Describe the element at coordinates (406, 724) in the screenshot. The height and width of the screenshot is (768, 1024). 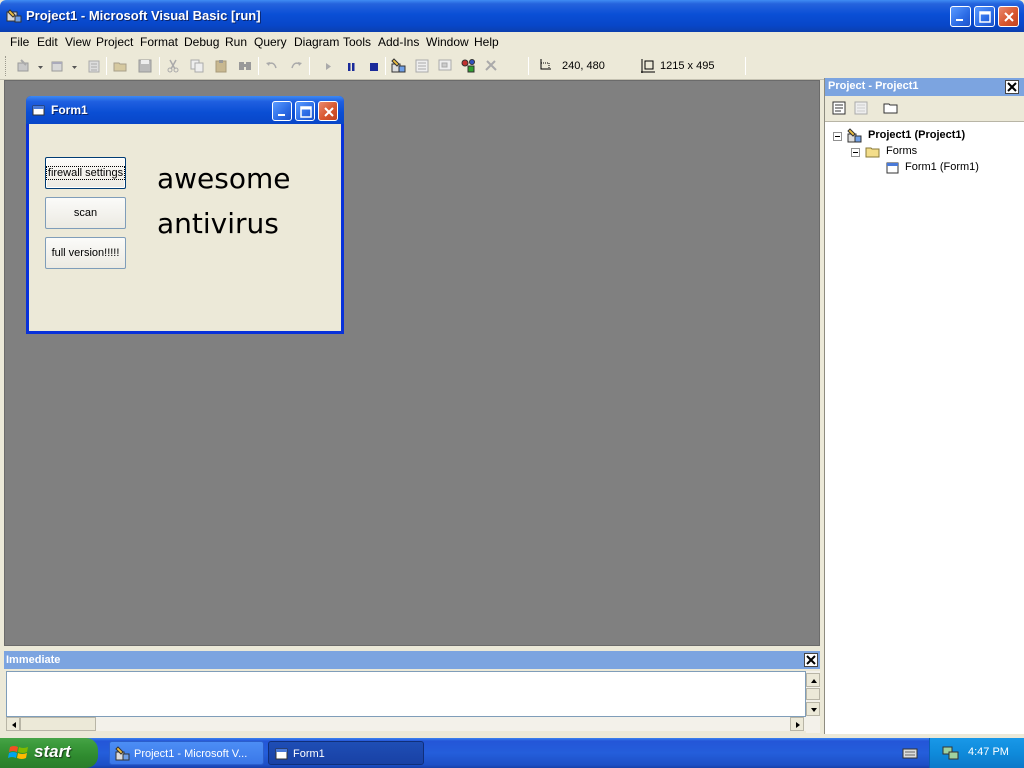
I see `immediate-horizontal-scrollbar` at that location.